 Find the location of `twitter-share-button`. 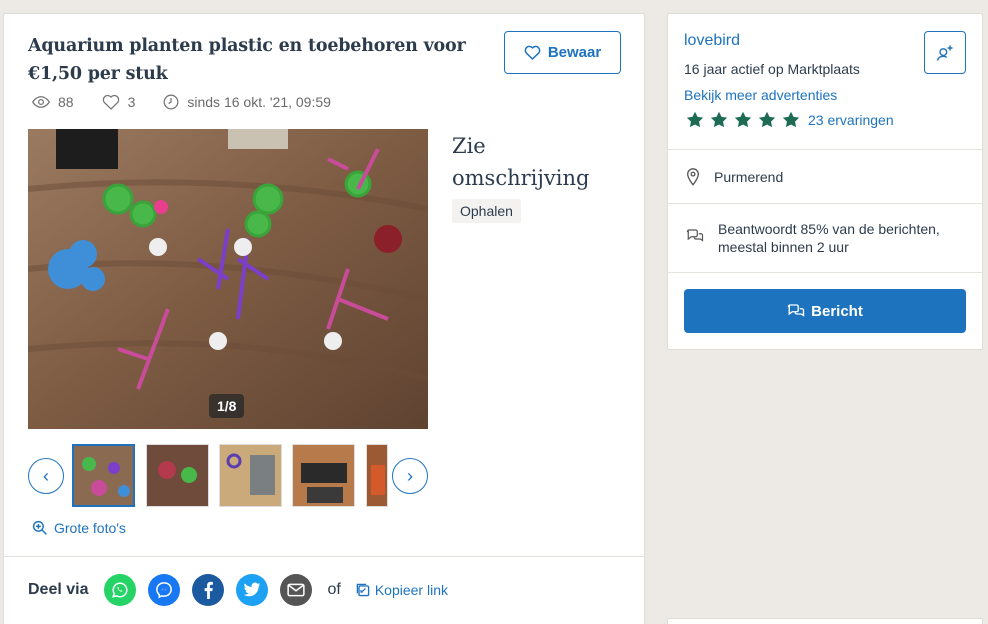

twitter-share-button is located at coordinates (252, 590).